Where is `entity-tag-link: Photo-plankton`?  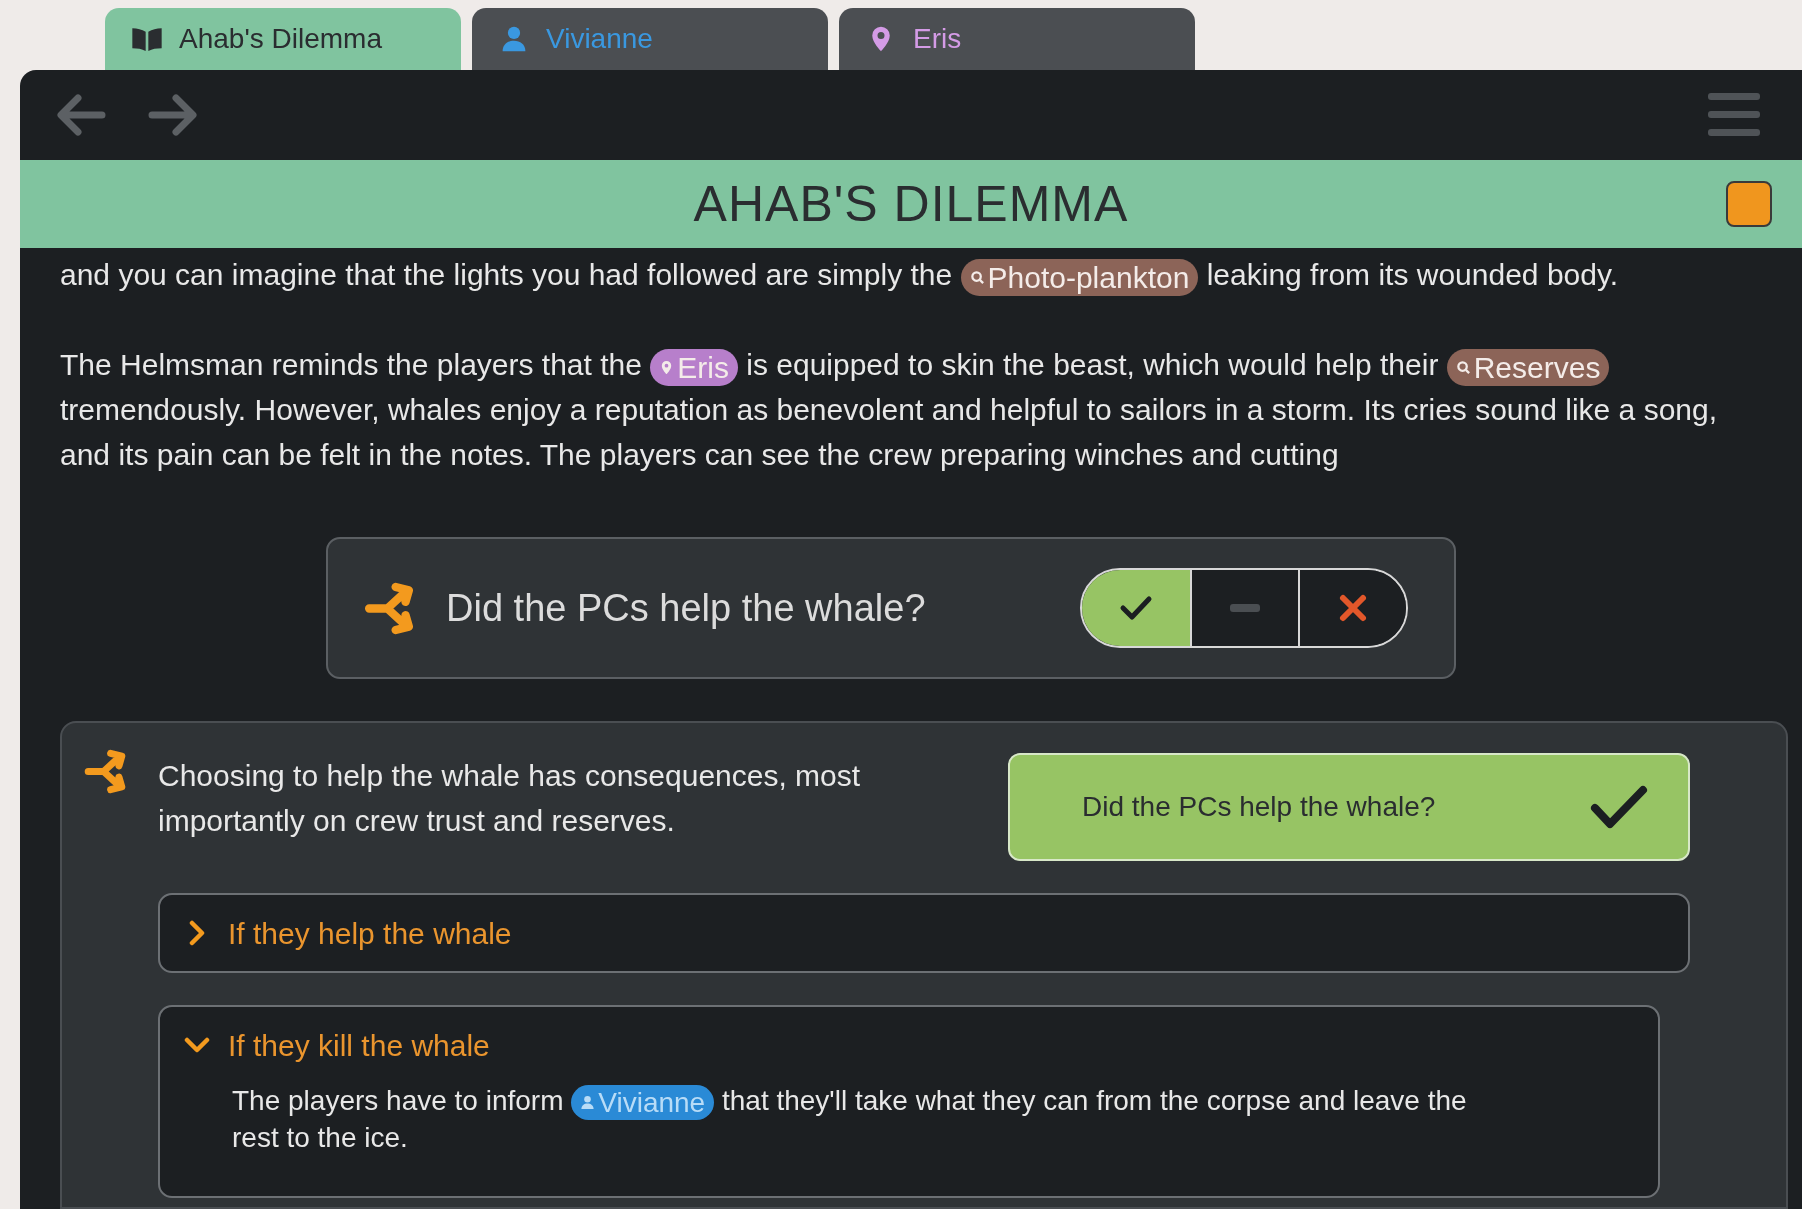
entity-tag-link: Photo-plankton is located at coordinates (1079, 277).